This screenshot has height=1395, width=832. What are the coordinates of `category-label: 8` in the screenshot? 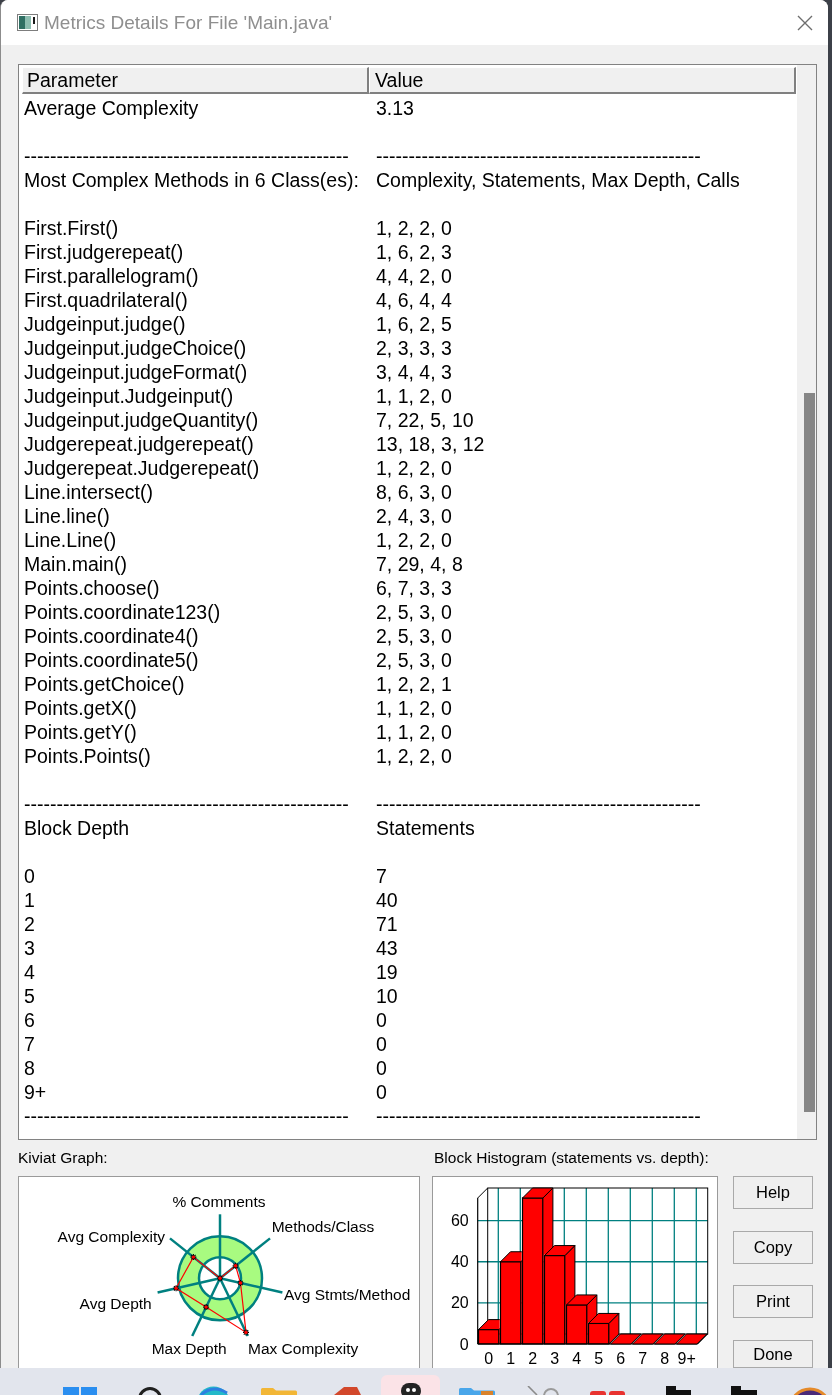 It's located at (665, 1358).